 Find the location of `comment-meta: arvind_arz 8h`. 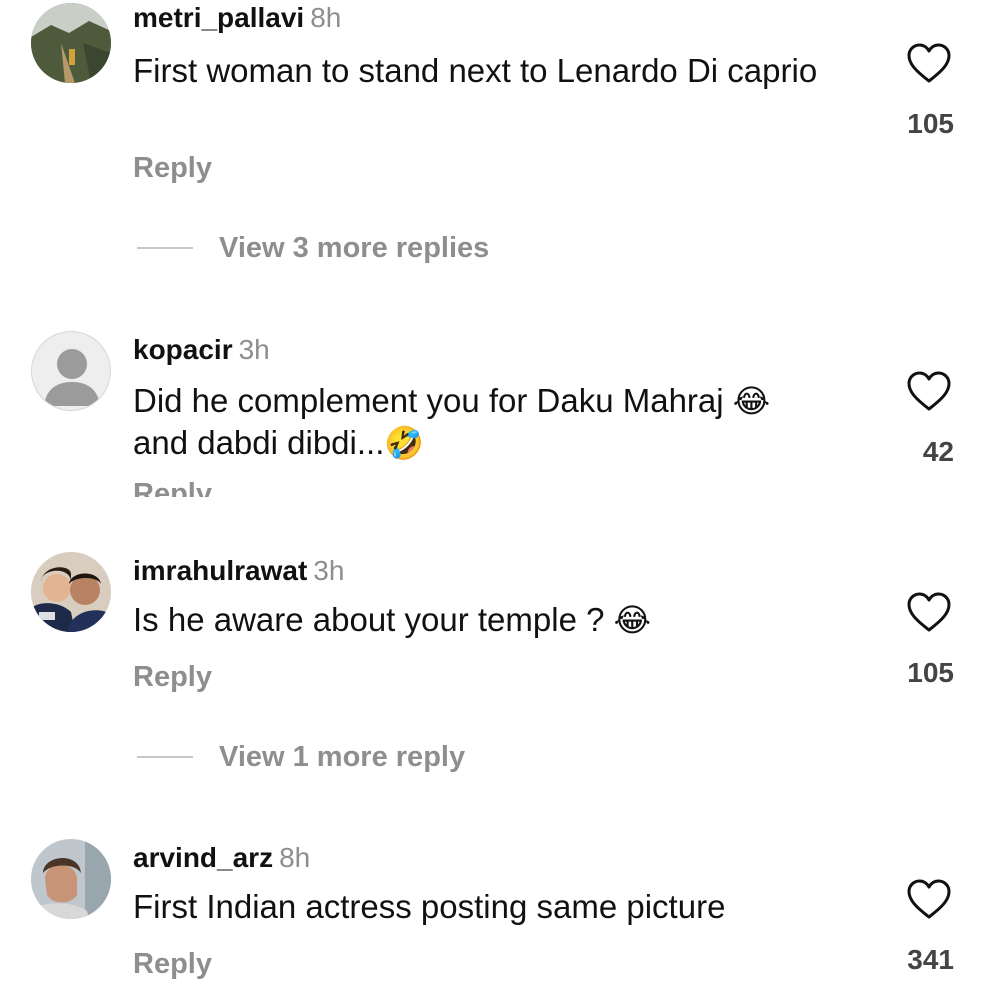

comment-meta: arvind_arz 8h is located at coordinates (221, 858).